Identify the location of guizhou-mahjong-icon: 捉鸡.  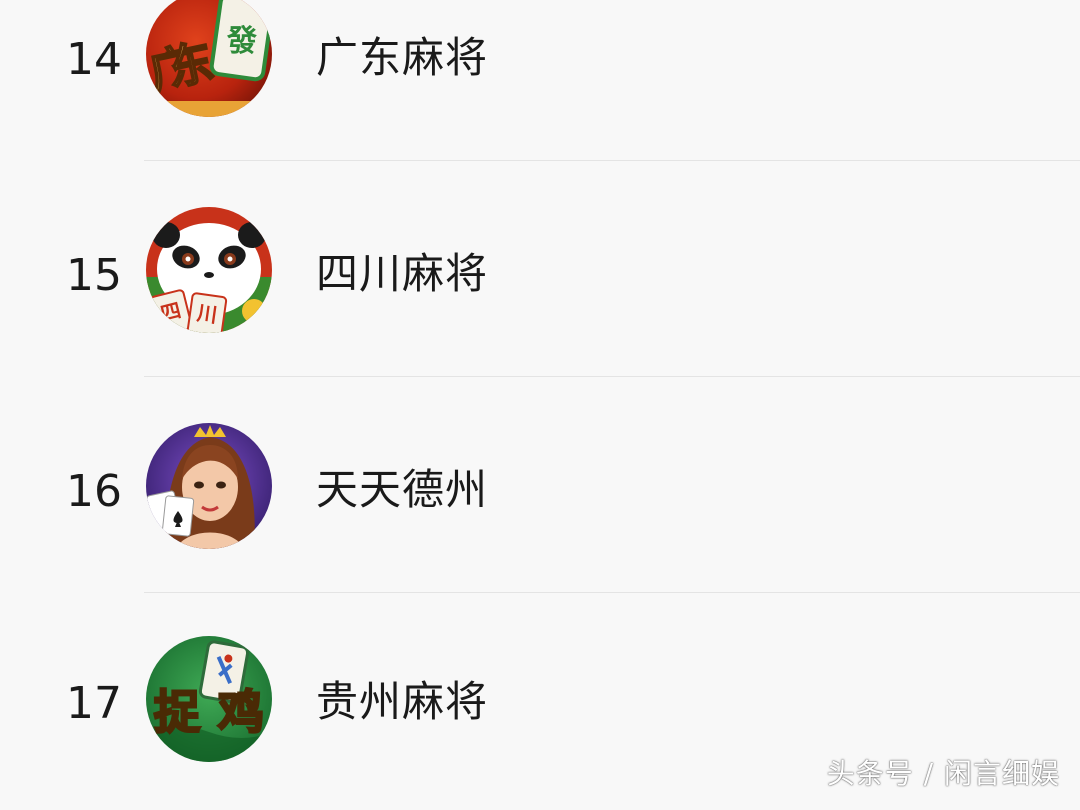
(209, 699).